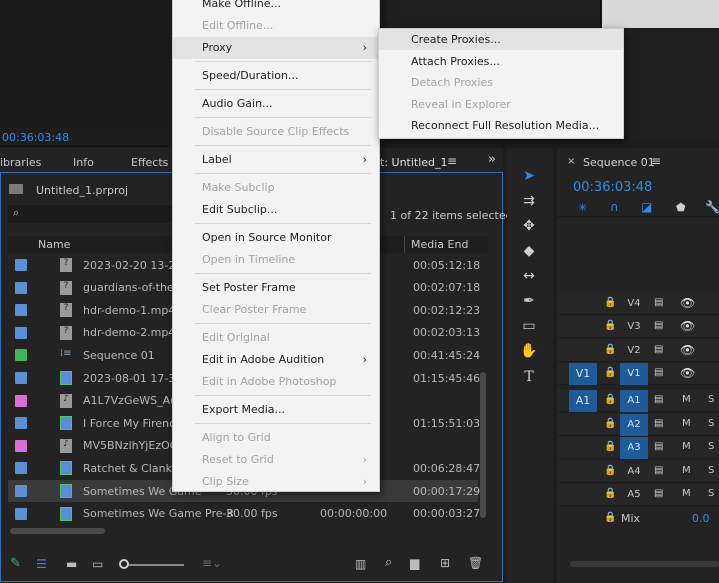 The width and height of the screenshot is (719, 583). I want to click on menu-item-label: Label ›, so click(276, 160).